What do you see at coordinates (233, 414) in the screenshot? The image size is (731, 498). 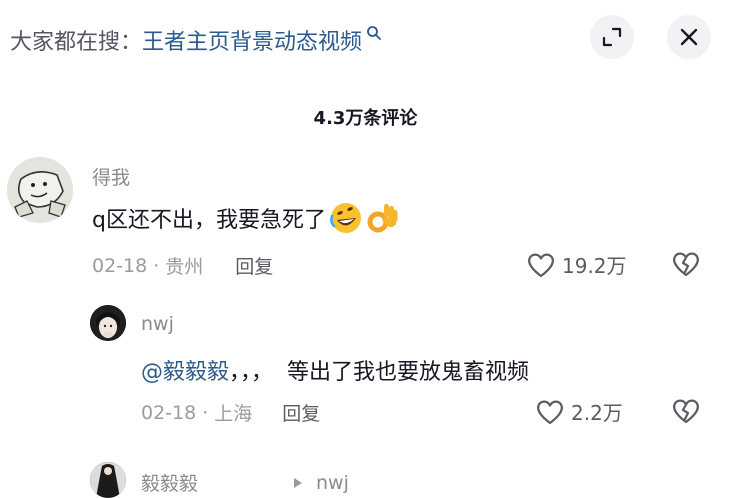 I see `reply-location: 上海` at bounding box center [233, 414].